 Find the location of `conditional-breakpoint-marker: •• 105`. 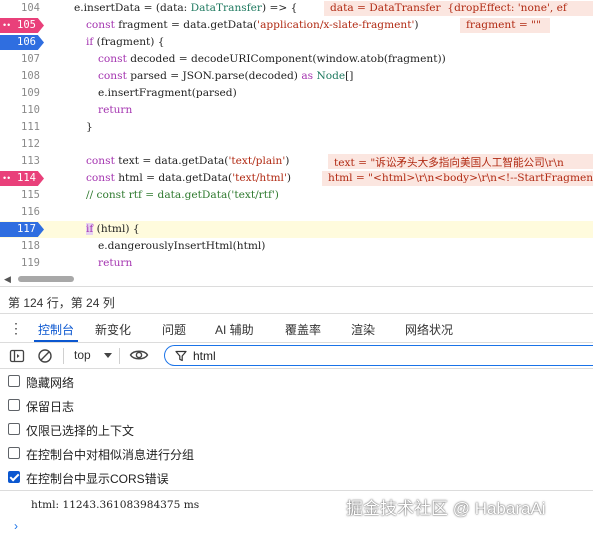

conditional-breakpoint-marker: •• 105 is located at coordinates (22, 25).